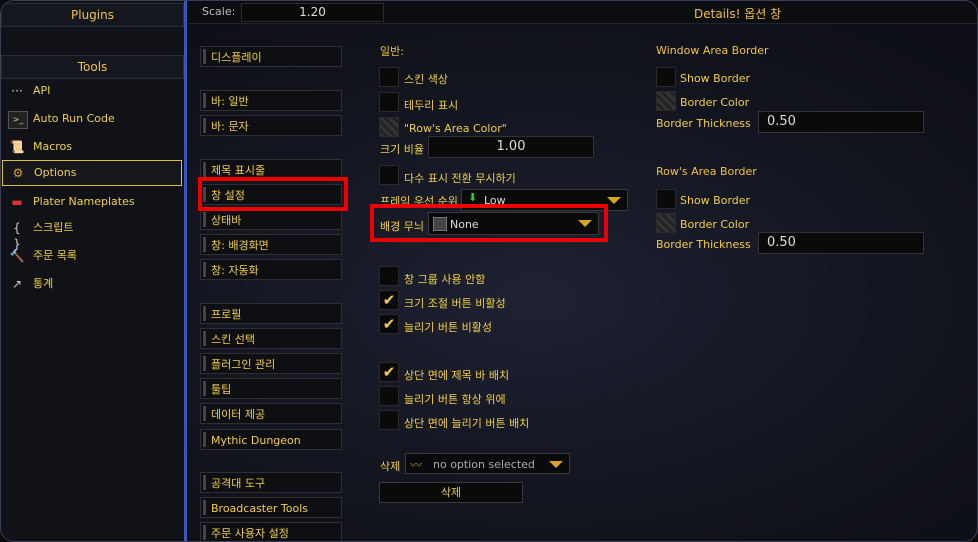 Image resolution: width=978 pixels, height=542 pixels. I want to click on row-border-header: Row's Area Border, so click(706, 171).